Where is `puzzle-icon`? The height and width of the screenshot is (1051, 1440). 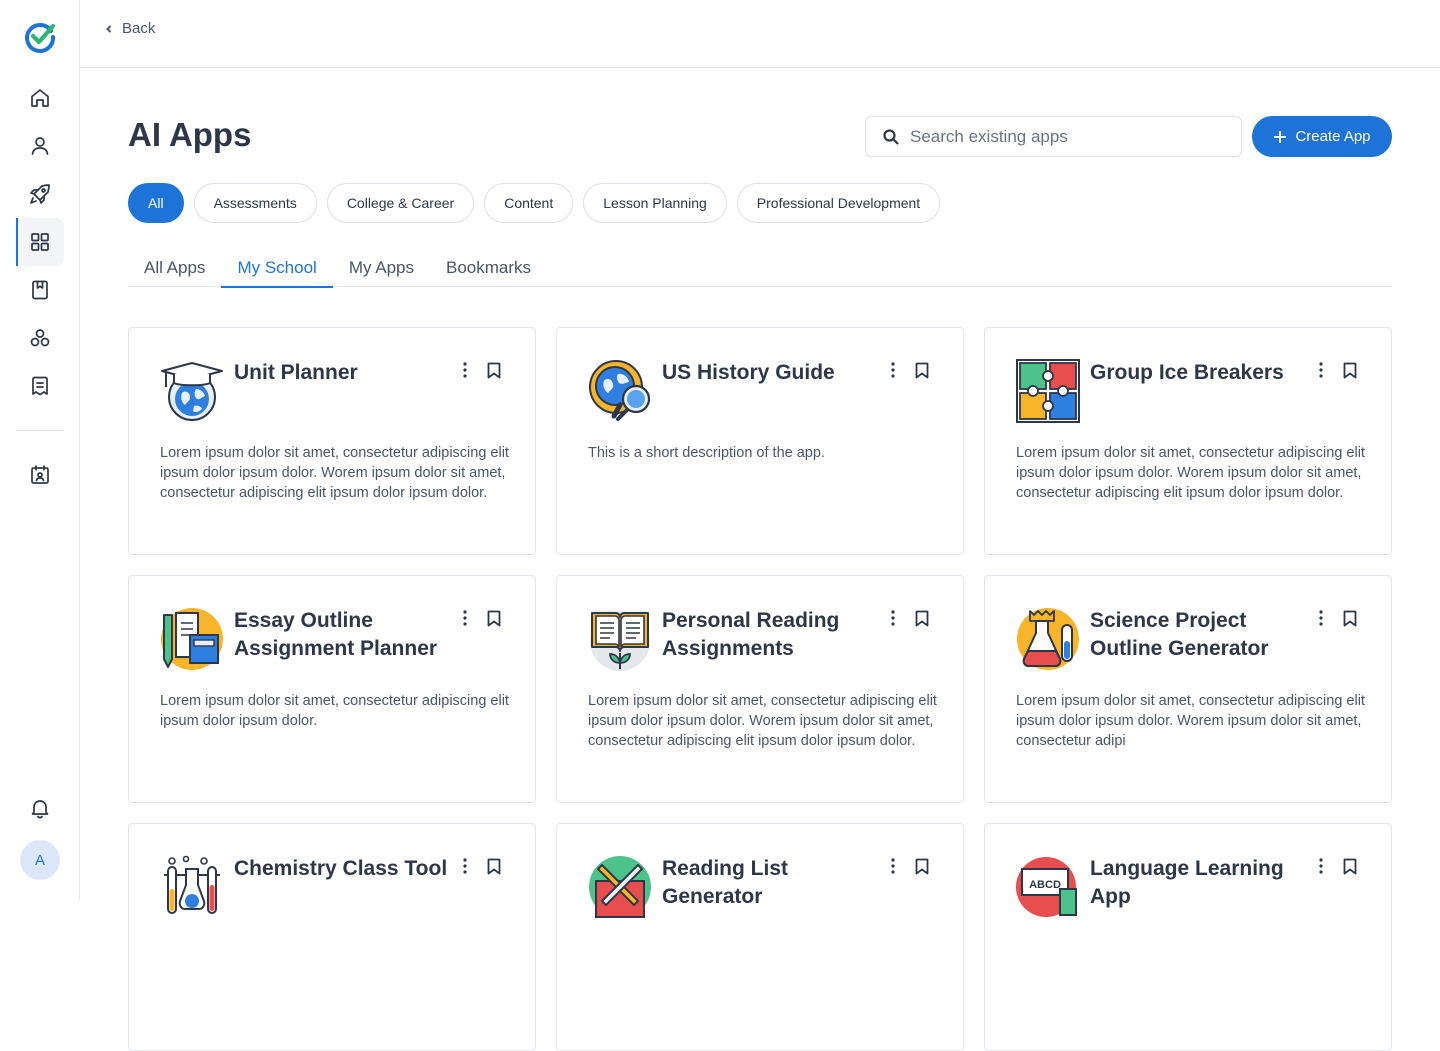
puzzle-icon is located at coordinates (1048, 391).